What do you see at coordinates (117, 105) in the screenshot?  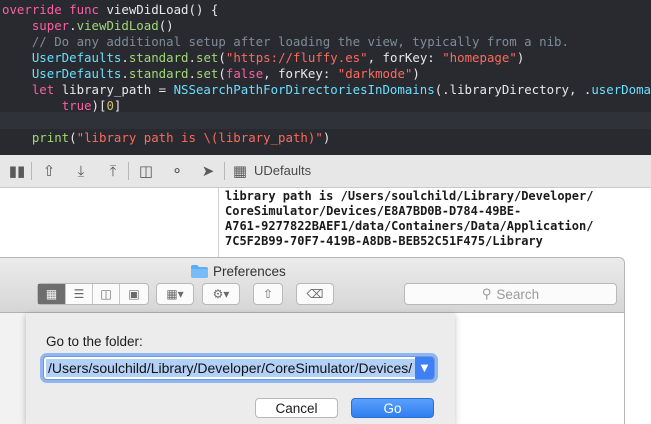 I see `code-token: ]` at bounding box center [117, 105].